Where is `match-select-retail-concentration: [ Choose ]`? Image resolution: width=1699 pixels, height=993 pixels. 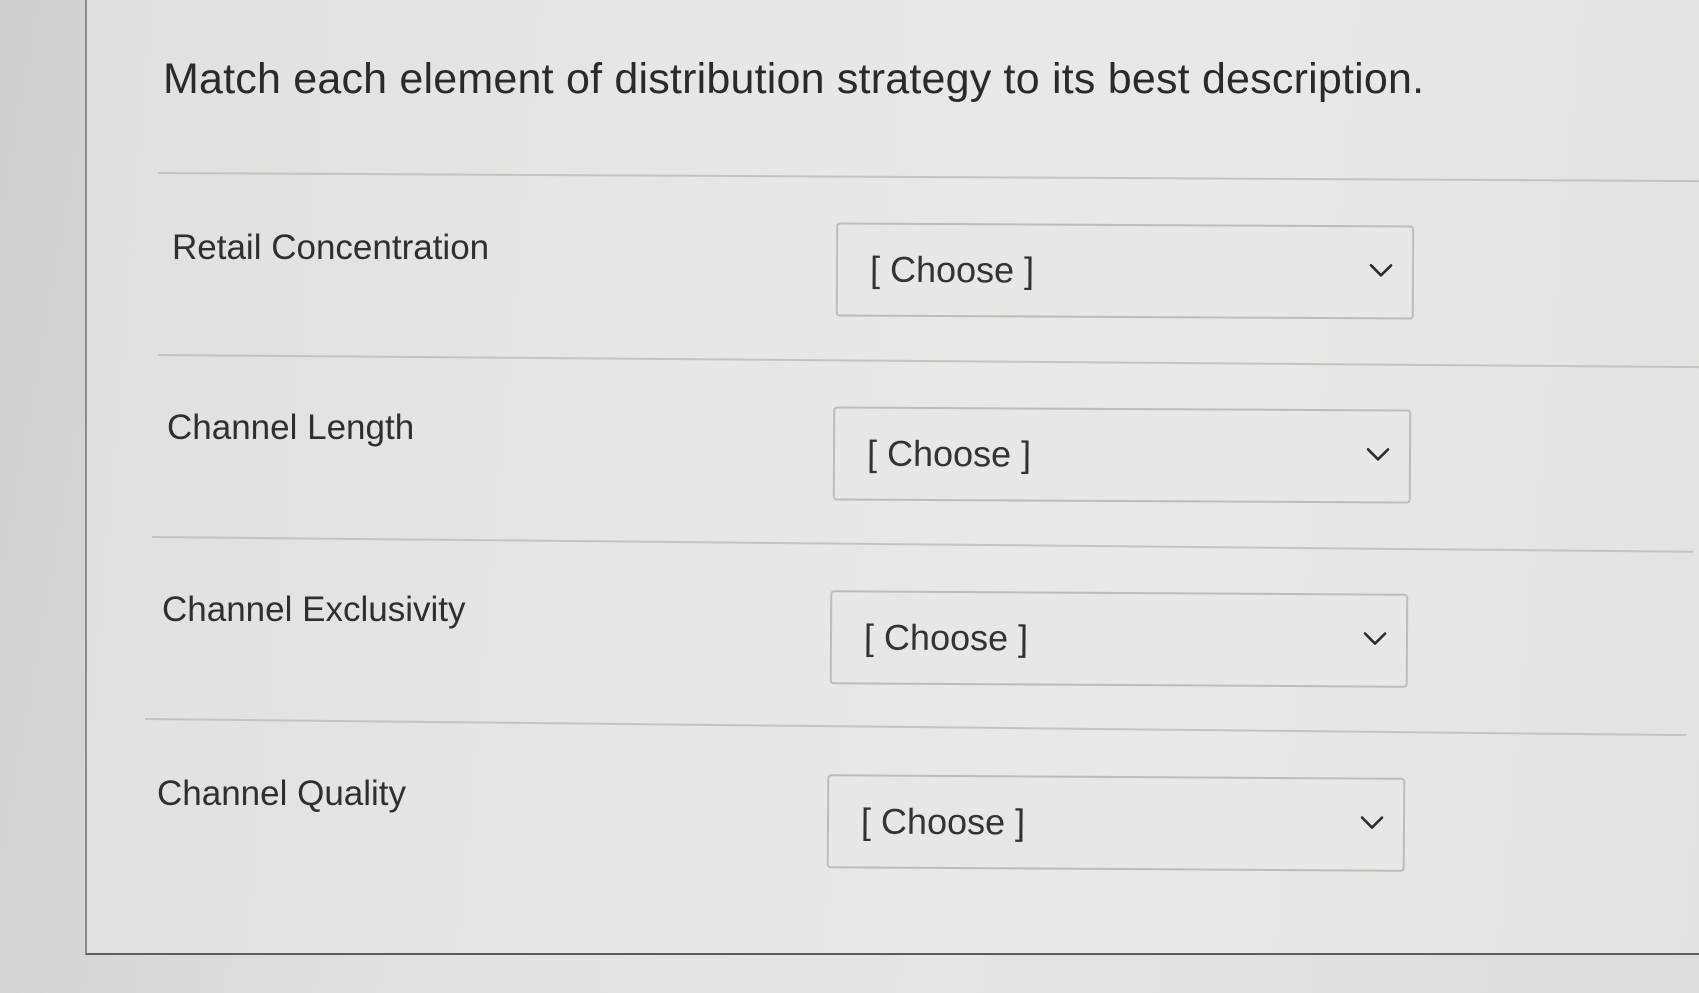
match-select-retail-concentration: [ Choose ] is located at coordinates (1125, 271).